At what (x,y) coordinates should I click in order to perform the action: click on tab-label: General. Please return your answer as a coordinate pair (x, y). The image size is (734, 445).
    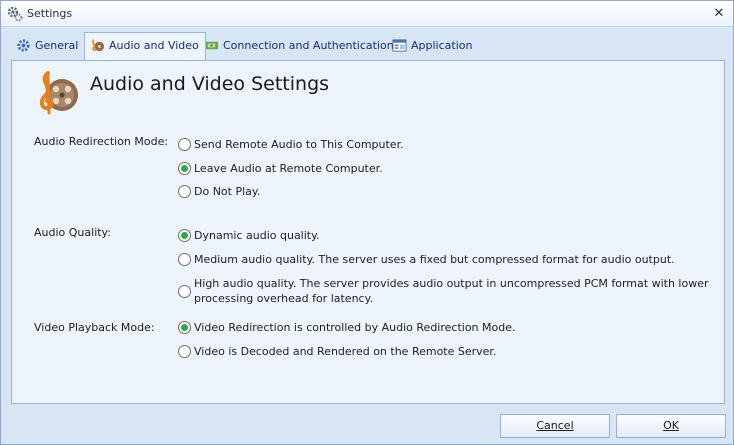
    Looking at the image, I should click on (57, 45).